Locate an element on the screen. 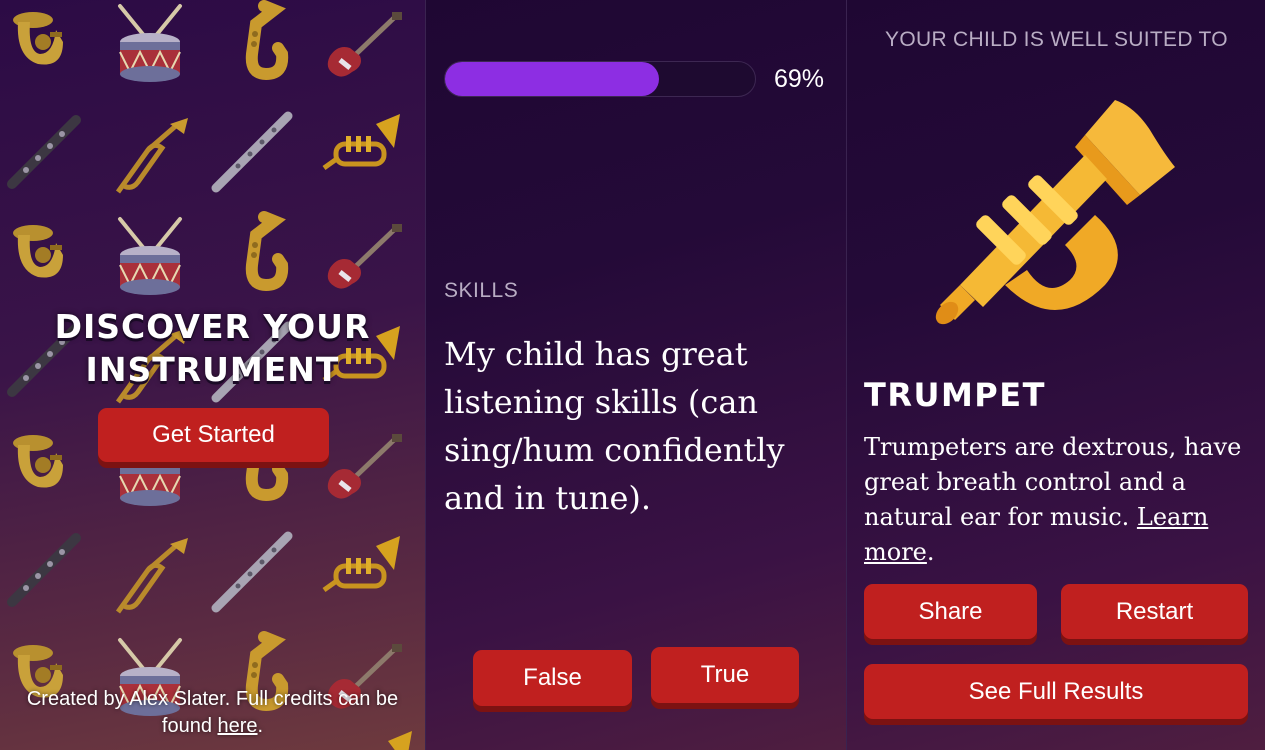  true-button: True is located at coordinates (725, 675).